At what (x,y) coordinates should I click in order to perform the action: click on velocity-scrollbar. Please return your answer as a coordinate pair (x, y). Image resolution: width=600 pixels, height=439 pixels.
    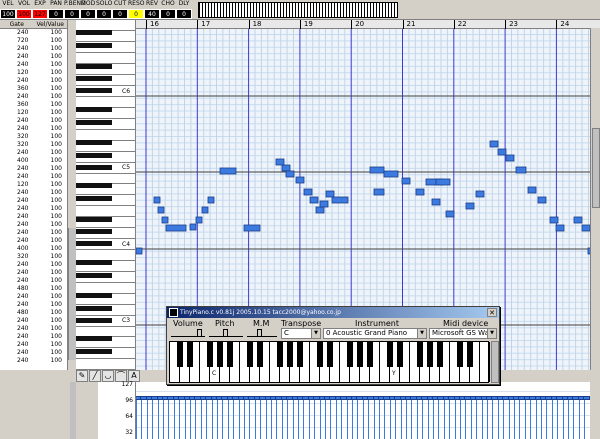
    Looking at the image, I should click on (73, 410).